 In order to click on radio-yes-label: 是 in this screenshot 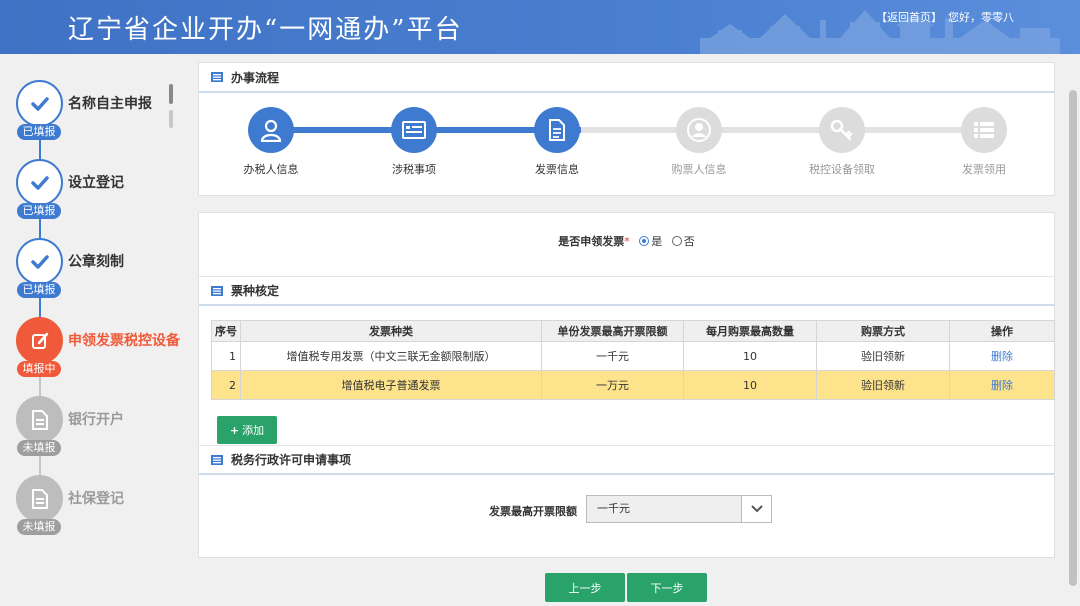, I will do `click(656, 241)`.